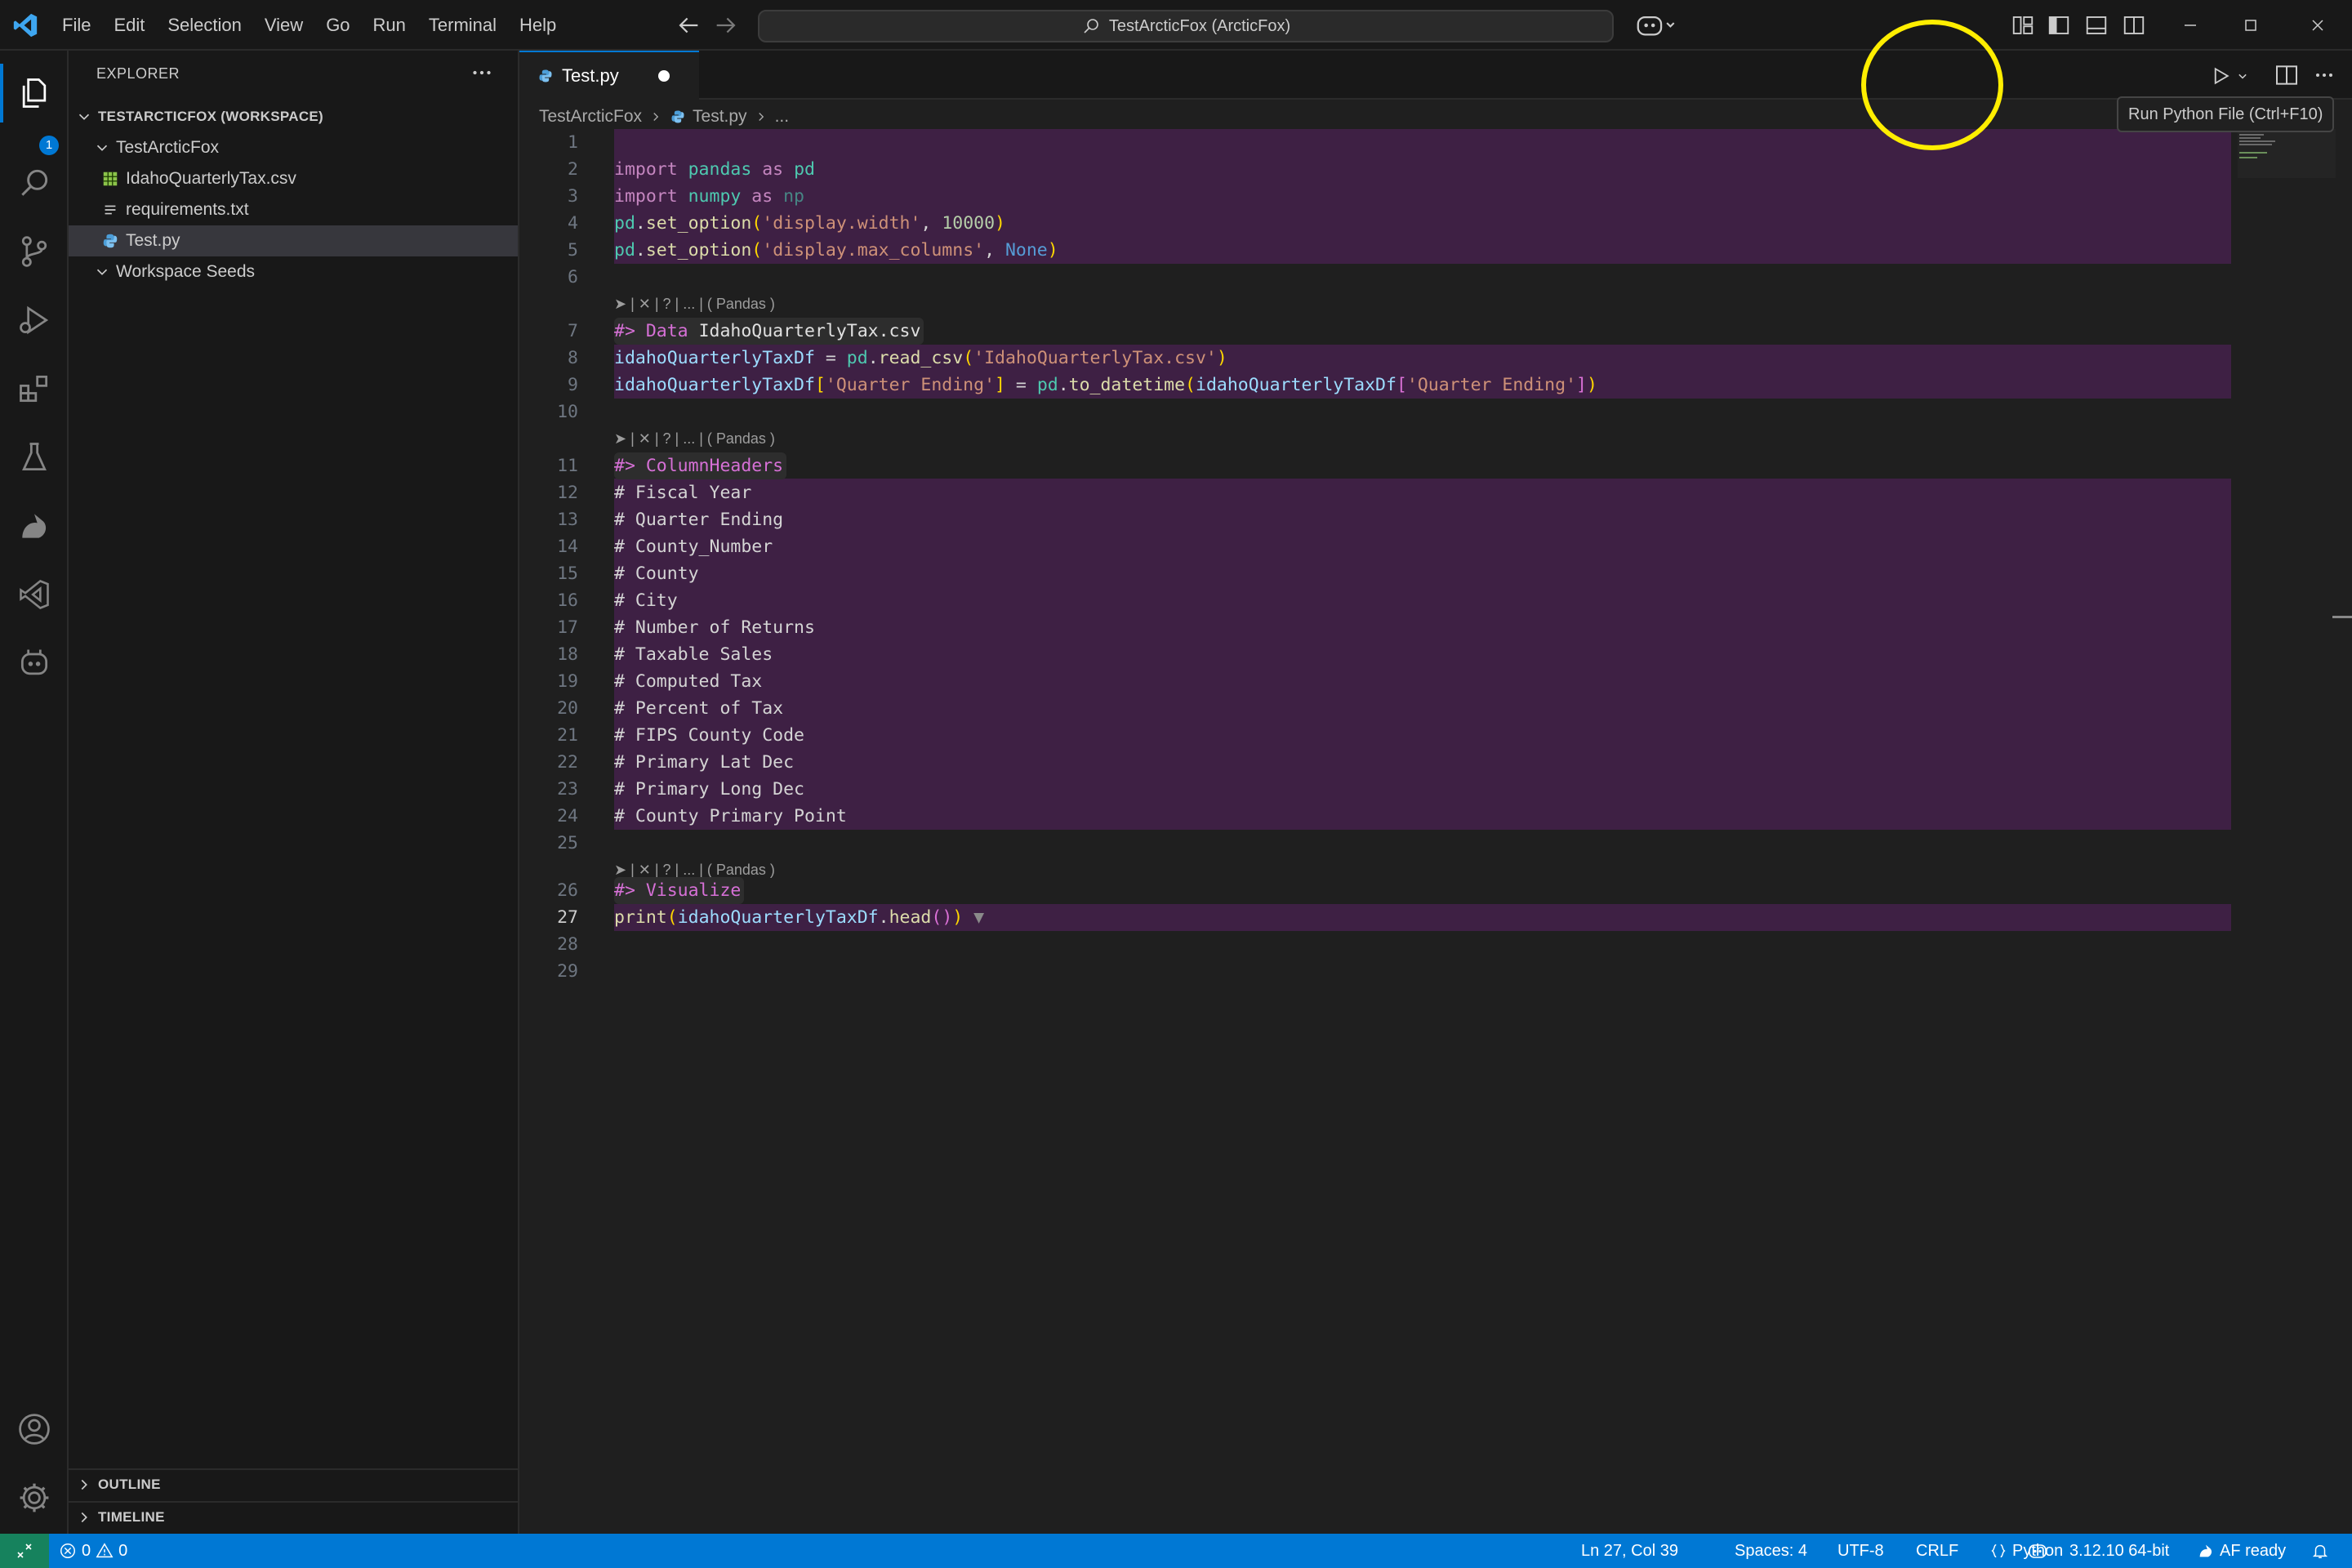 This screenshot has height=1568, width=2352. I want to click on run-python-file-button, so click(2234, 76).